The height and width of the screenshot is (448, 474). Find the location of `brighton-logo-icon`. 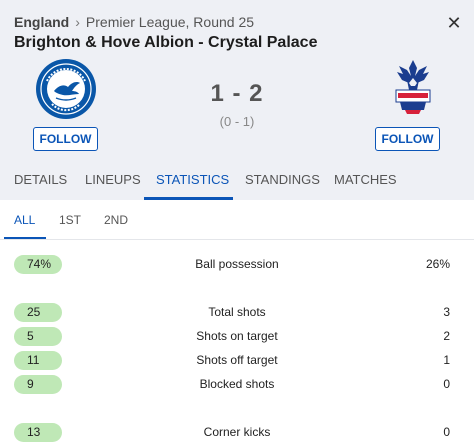

brighton-logo-icon is located at coordinates (66, 89).